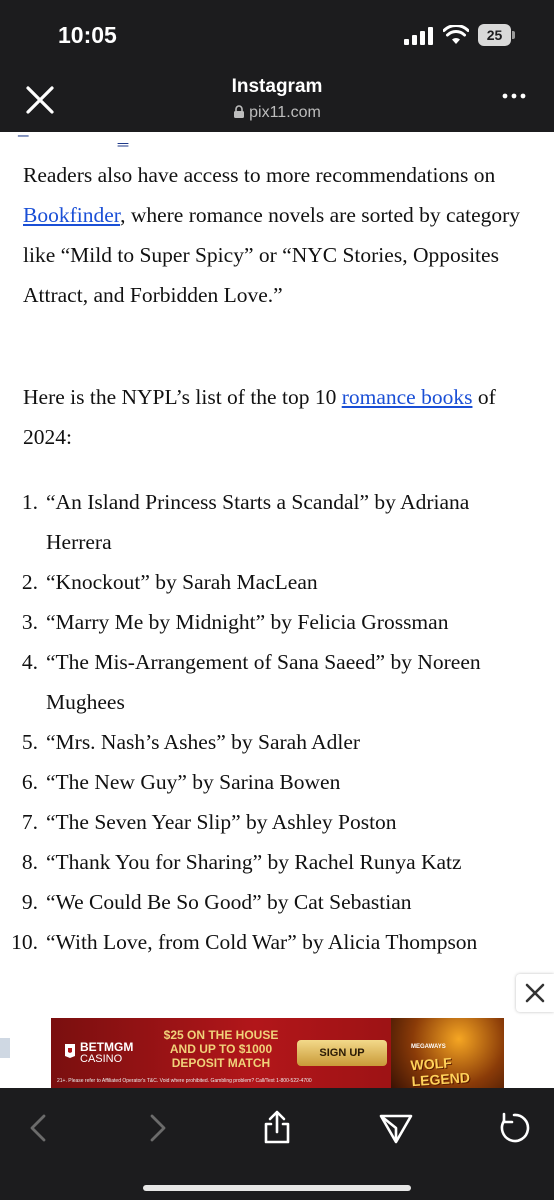 This screenshot has width=554, height=1200. What do you see at coordinates (29, 622) in the screenshot?
I see `list-number: 3.` at bounding box center [29, 622].